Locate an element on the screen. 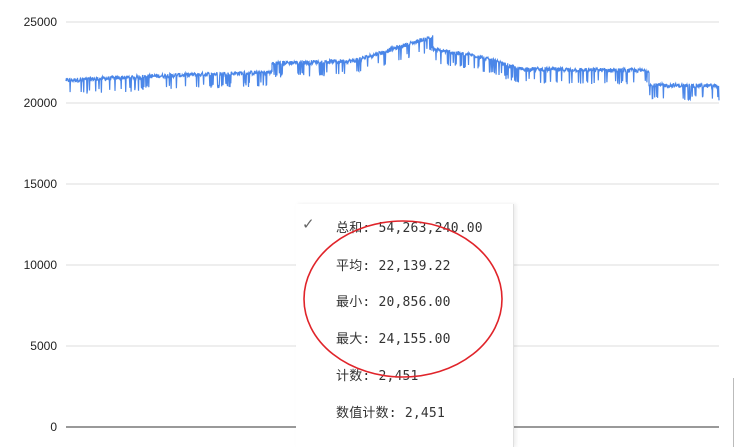 This screenshot has height=447, width=745. series-line is located at coordinates (392, 68).